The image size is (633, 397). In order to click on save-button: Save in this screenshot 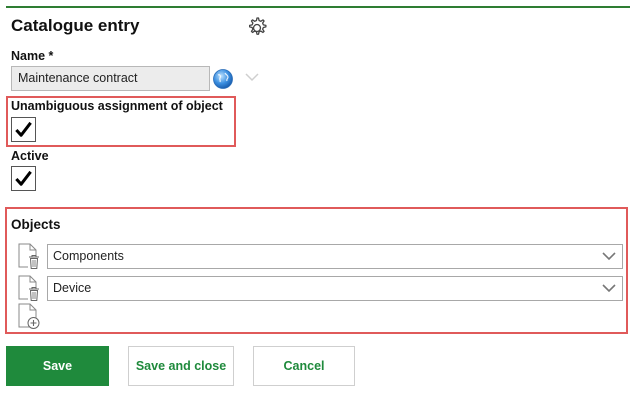, I will do `click(57, 366)`.